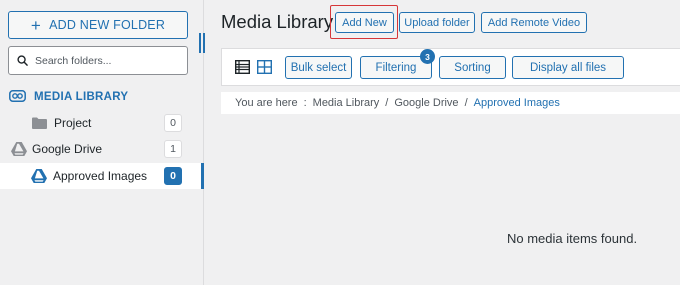 This screenshot has height=285, width=680. Describe the element at coordinates (17, 96) in the screenshot. I see `media-library-icon` at that location.